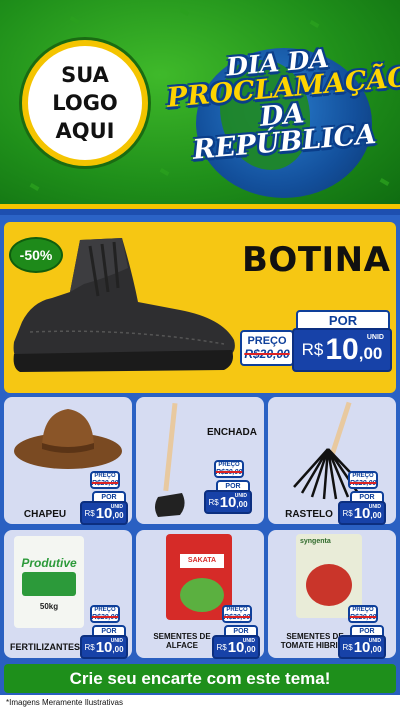 Image resolution: width=400 pixels, height=711 pixels. What do you see at coordinates (343, 320) in the screenshot?
I see `featured-por-label: POR` at bounding box center [343, 320].